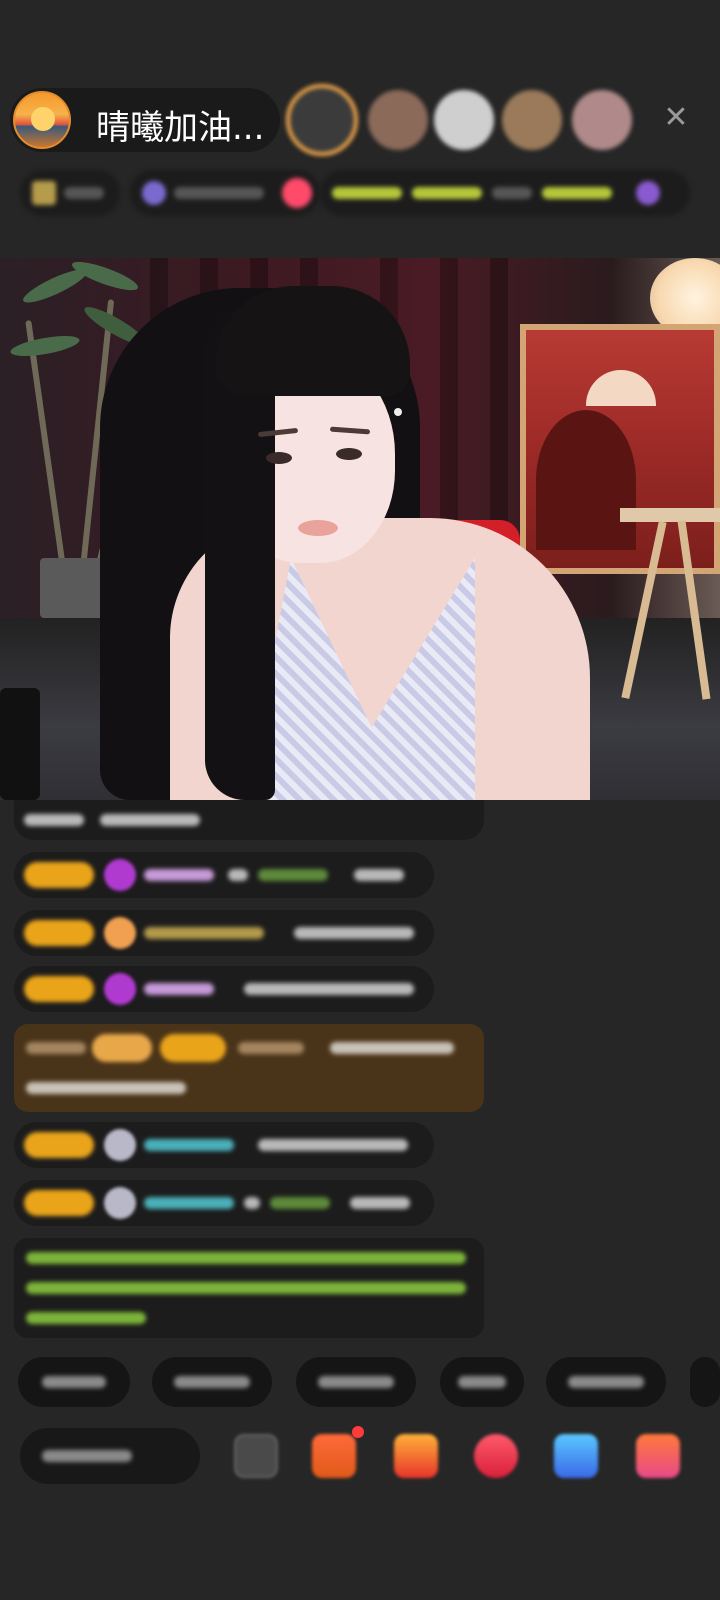  What do you see at coordinates (70, 193) in the screenshot?
I see `rank-tag` at bounding box center [70, 193].